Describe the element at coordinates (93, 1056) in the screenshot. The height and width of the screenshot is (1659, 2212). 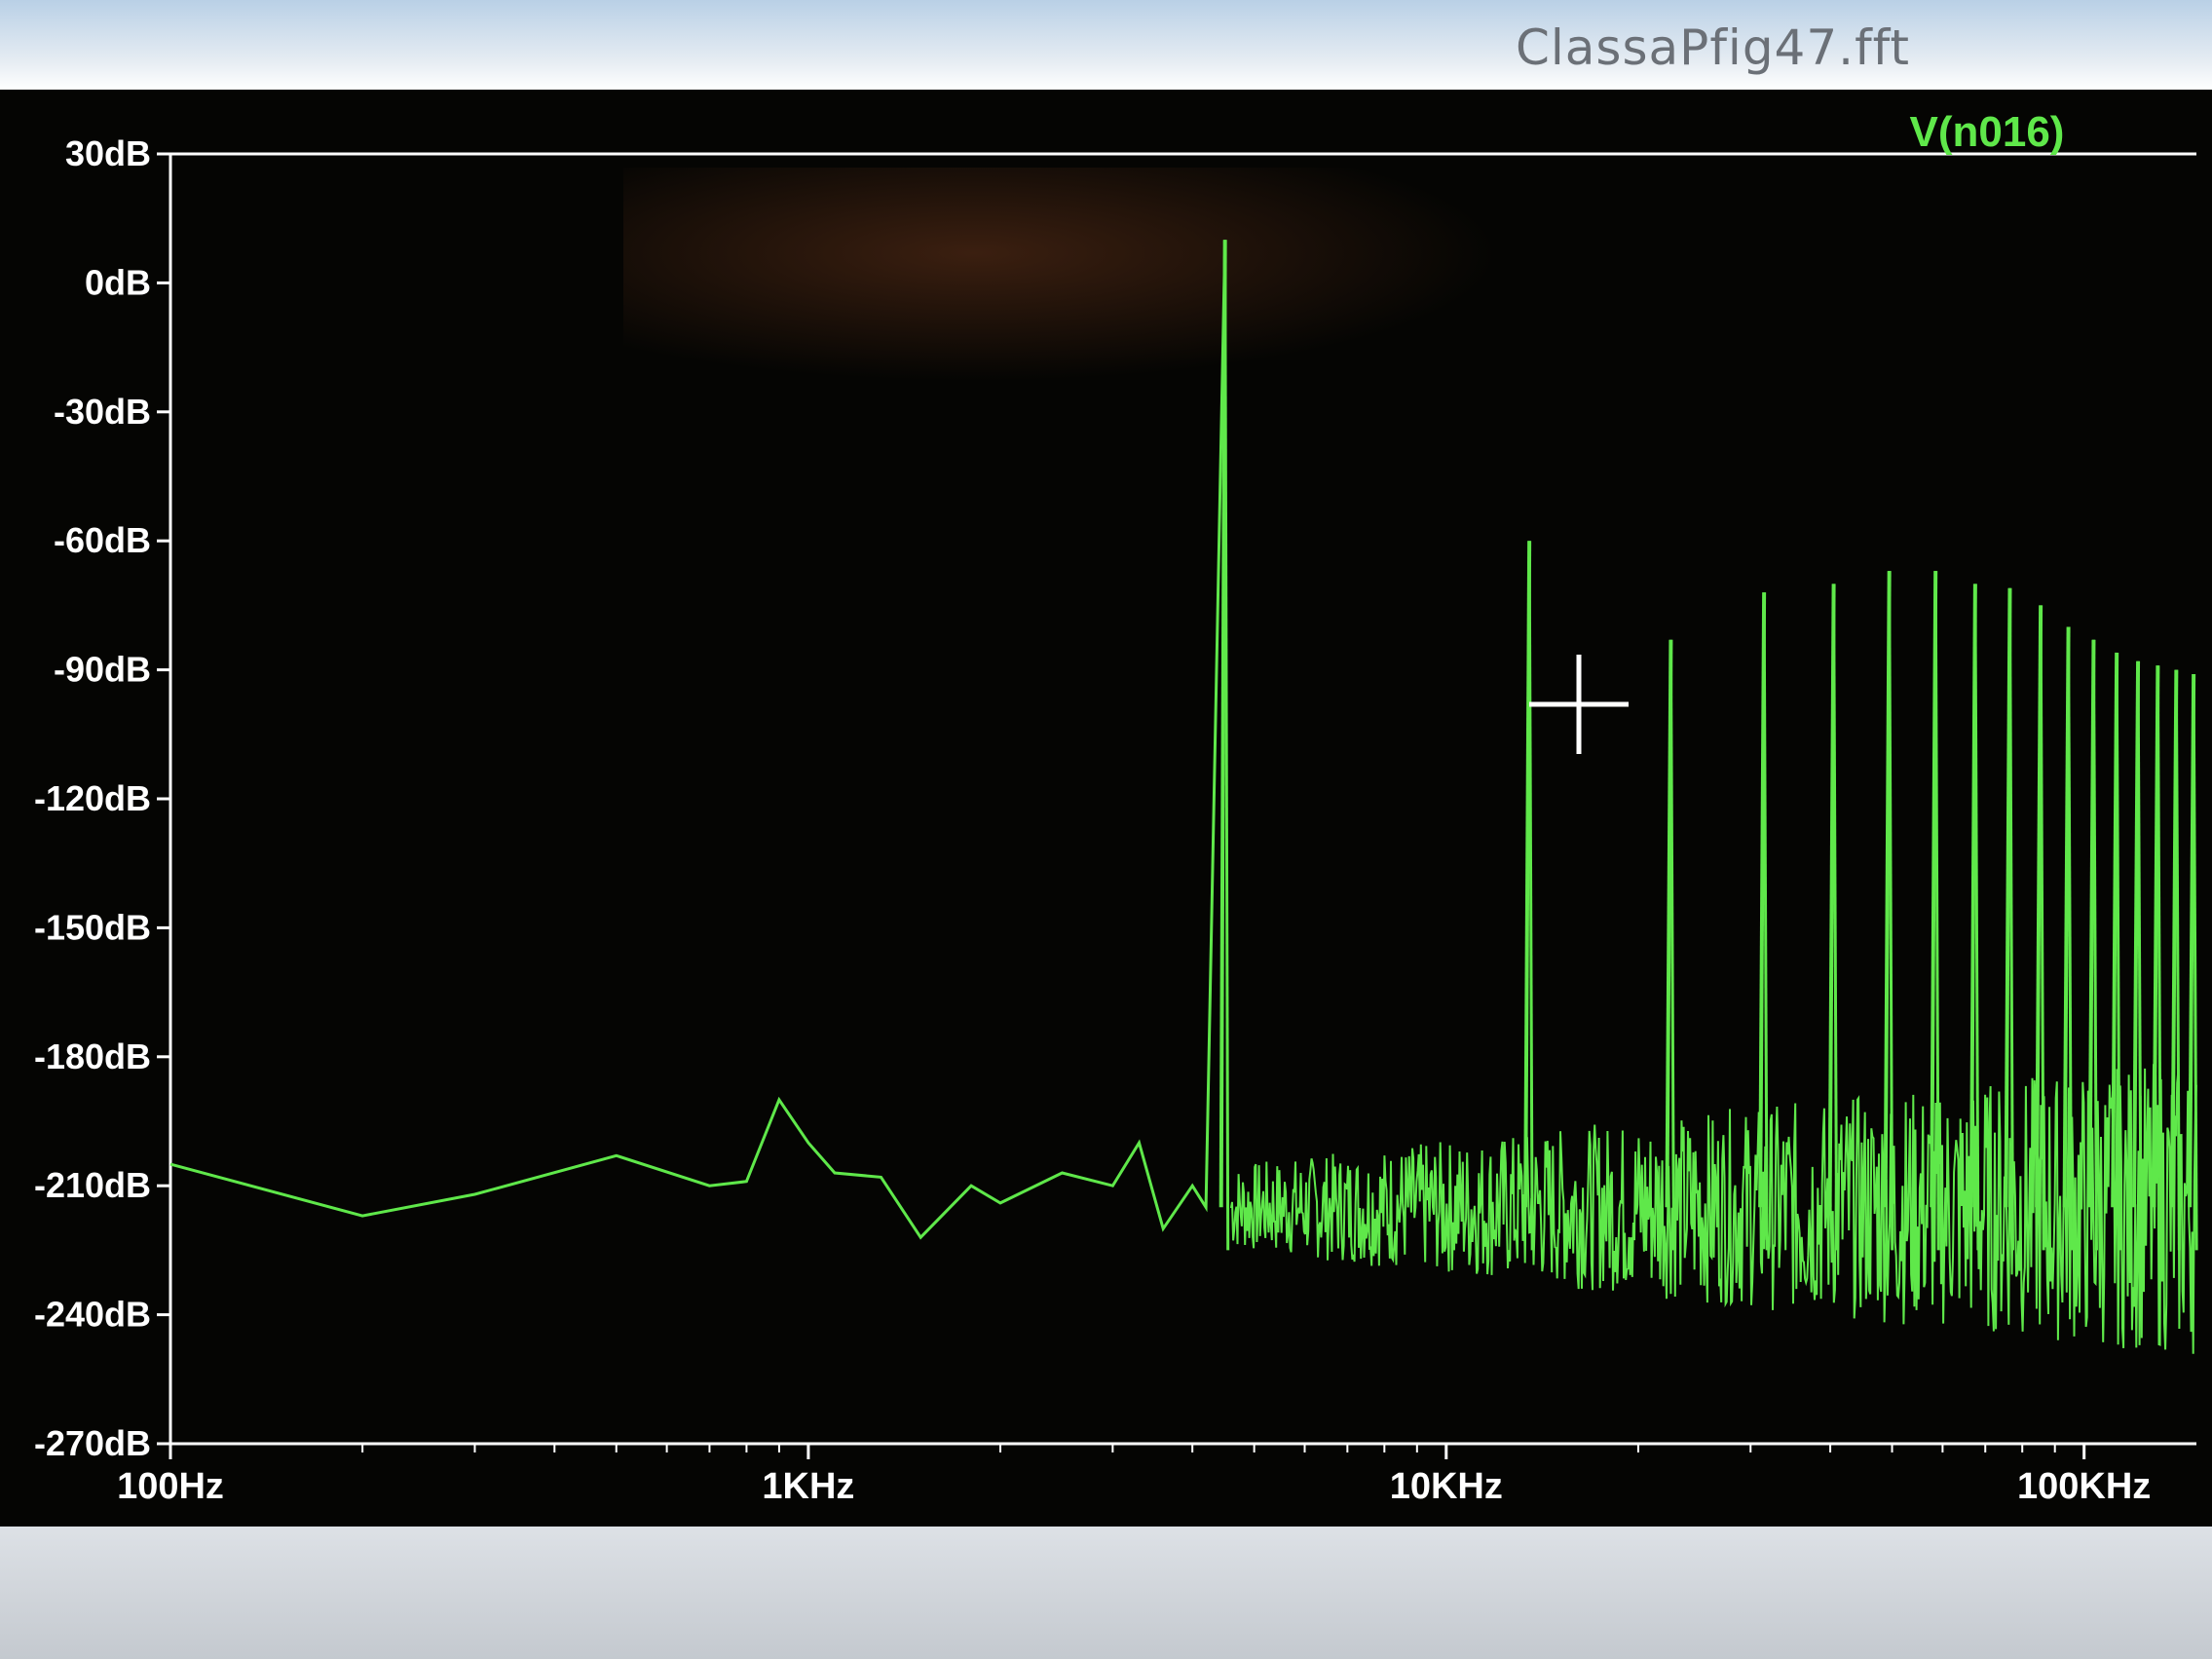
I see `y-tick-label: -180dB` at that location.